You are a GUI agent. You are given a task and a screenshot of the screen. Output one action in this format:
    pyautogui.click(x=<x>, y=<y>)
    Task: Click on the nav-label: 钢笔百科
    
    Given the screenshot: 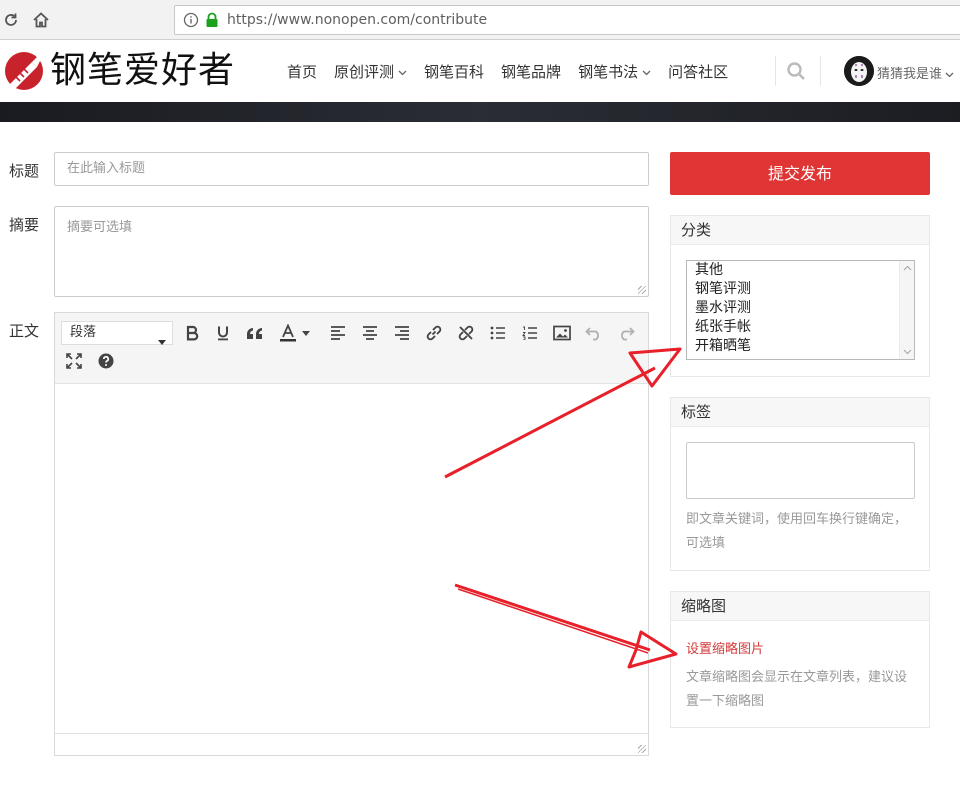 What is the action you would take?
    pyautogui.click(x=454, y=71)
    